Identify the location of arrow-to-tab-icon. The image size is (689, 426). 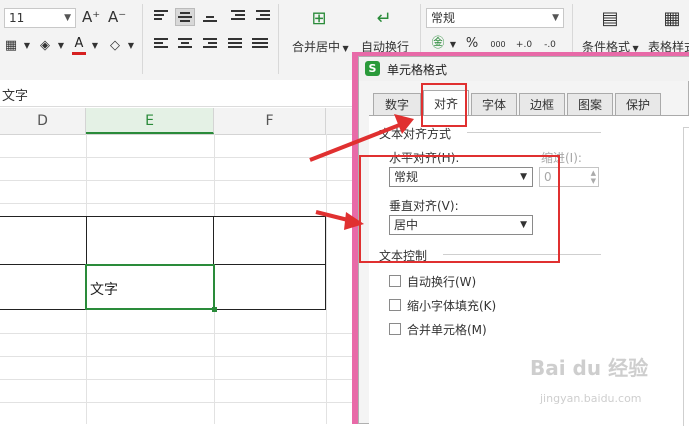
(361, 138).